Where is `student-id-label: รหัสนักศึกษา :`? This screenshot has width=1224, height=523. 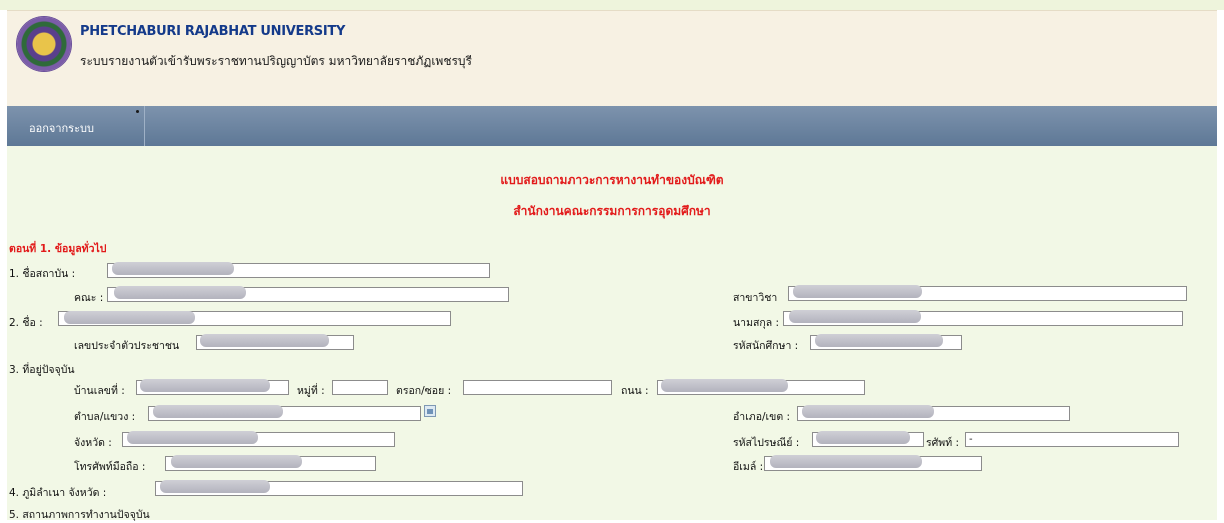
student-id-label: รหัสนักศึกษา : is located at coordinates (766, 346).